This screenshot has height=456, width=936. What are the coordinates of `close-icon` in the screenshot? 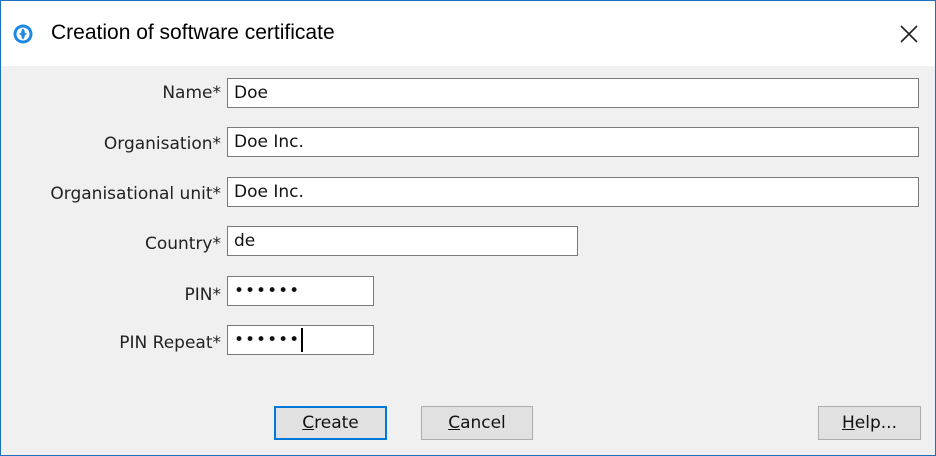 It's located at (909, 34).